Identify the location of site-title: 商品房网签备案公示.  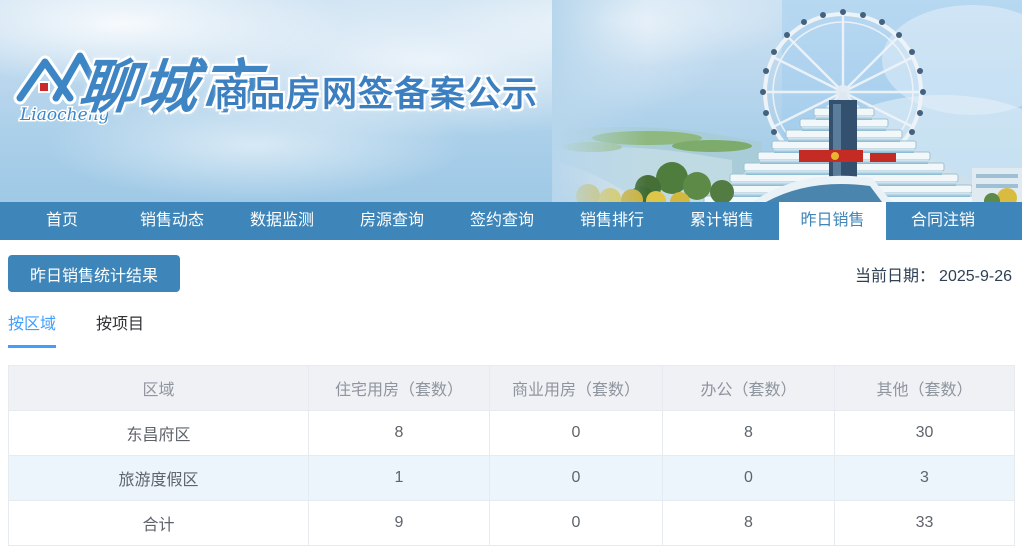
(376, 94).